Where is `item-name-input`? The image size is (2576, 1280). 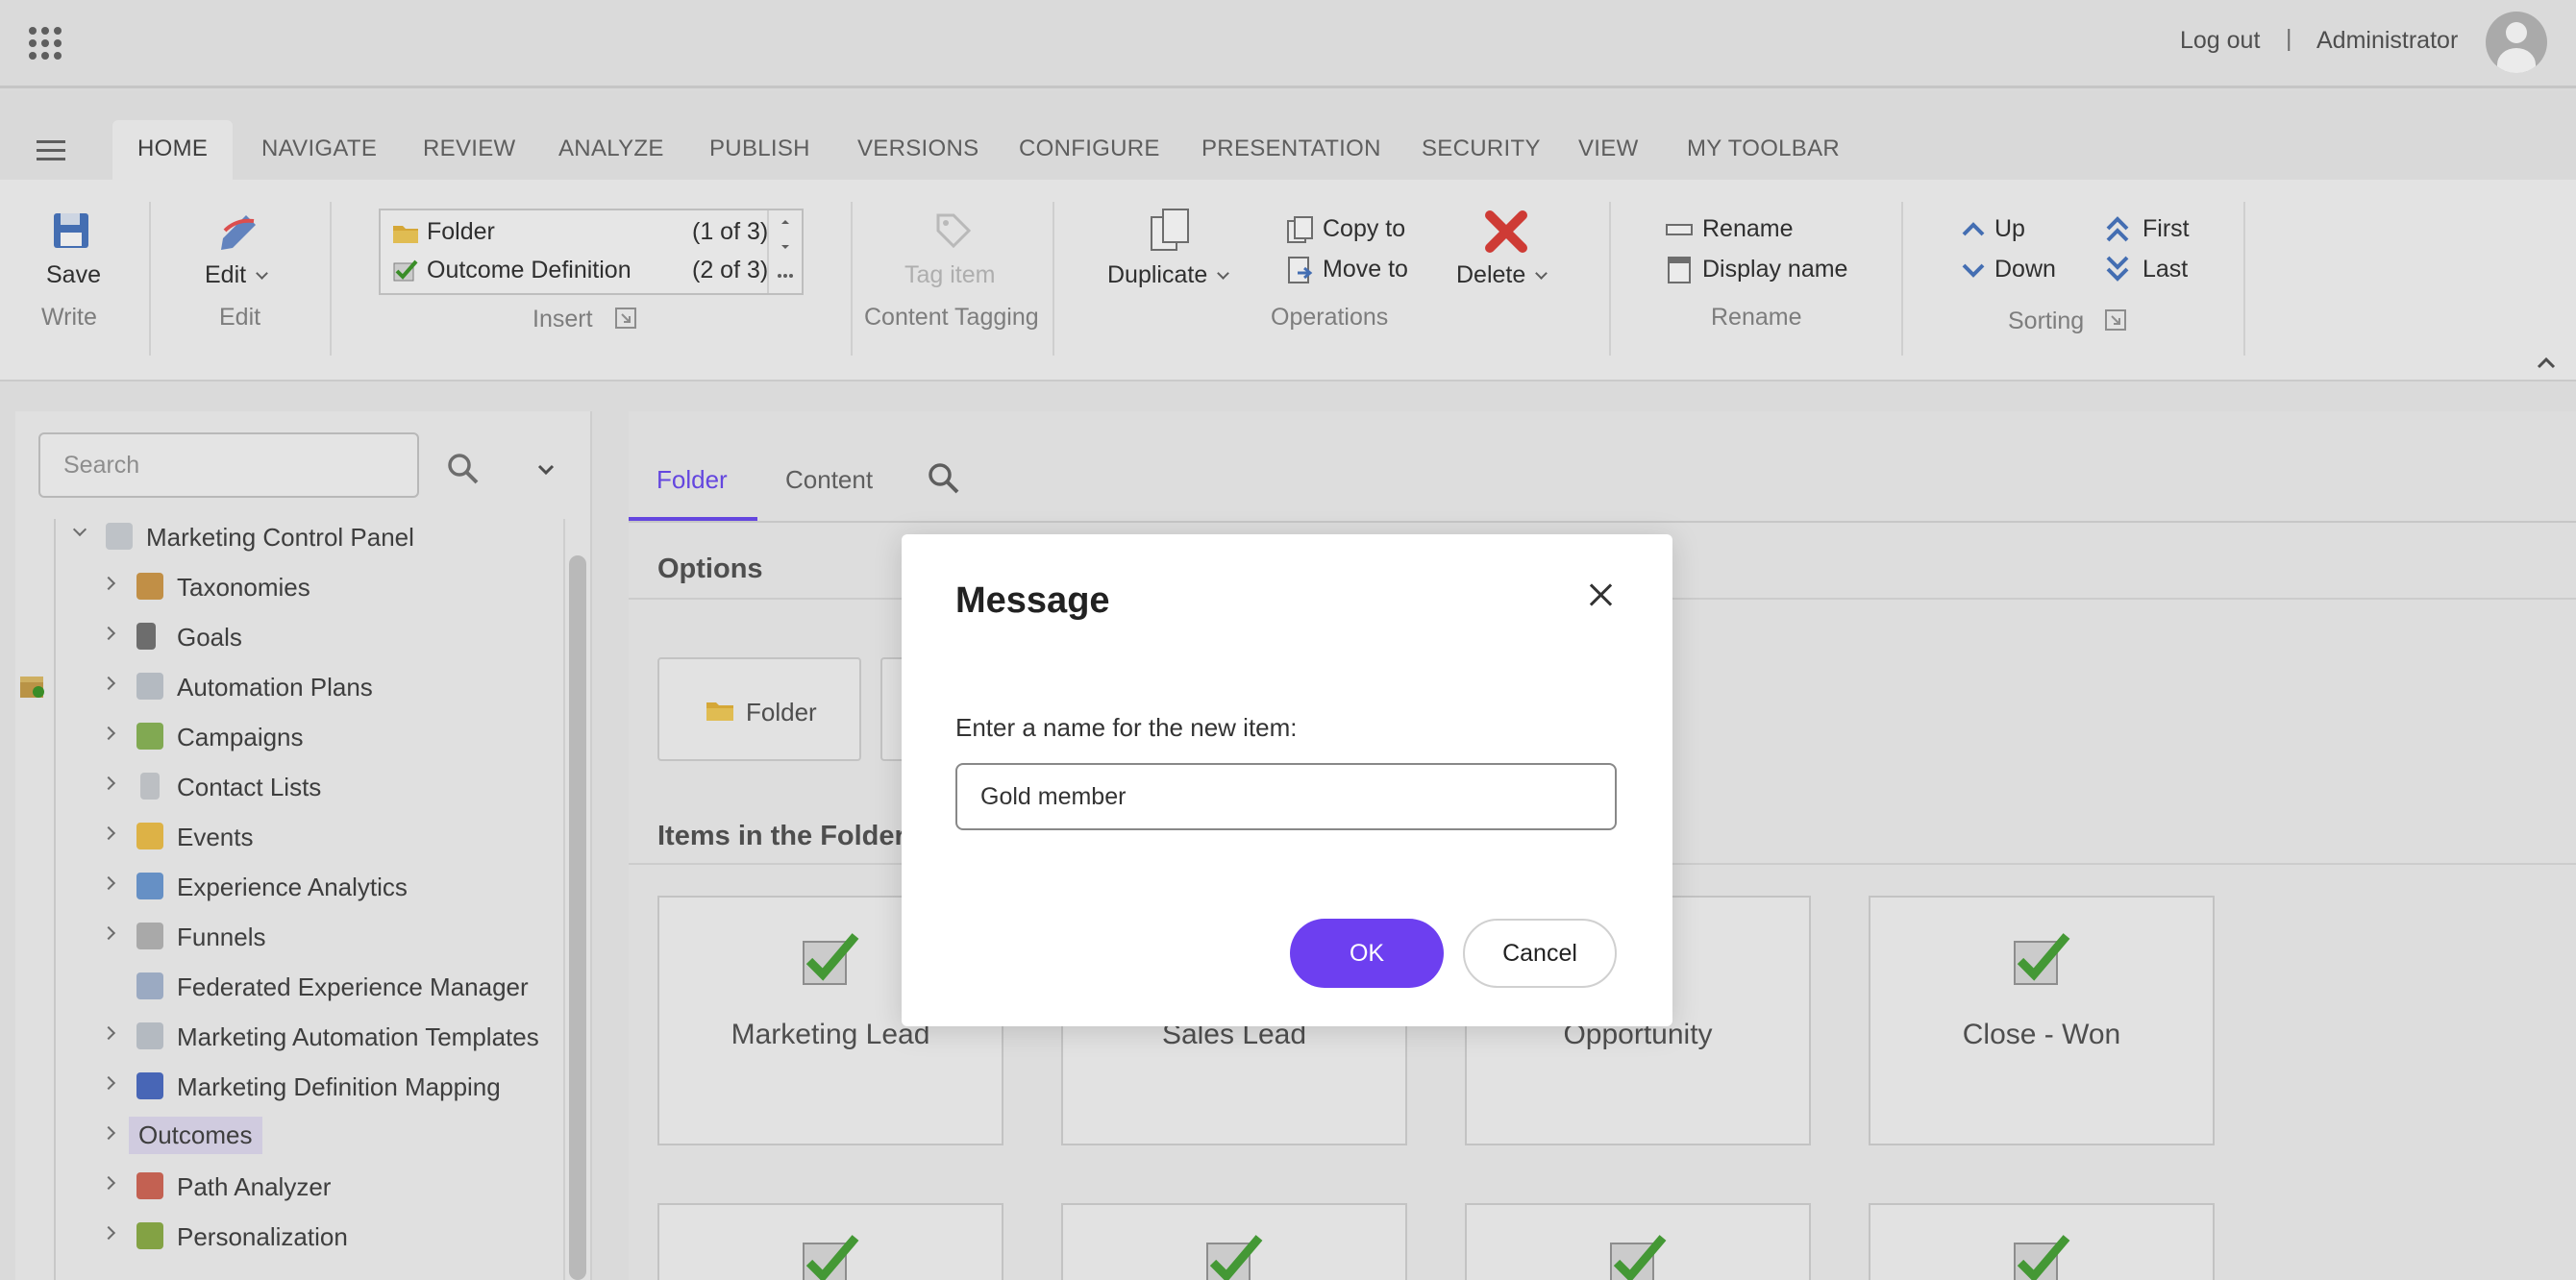
item-name-input is located at coordinates (1286, 796).